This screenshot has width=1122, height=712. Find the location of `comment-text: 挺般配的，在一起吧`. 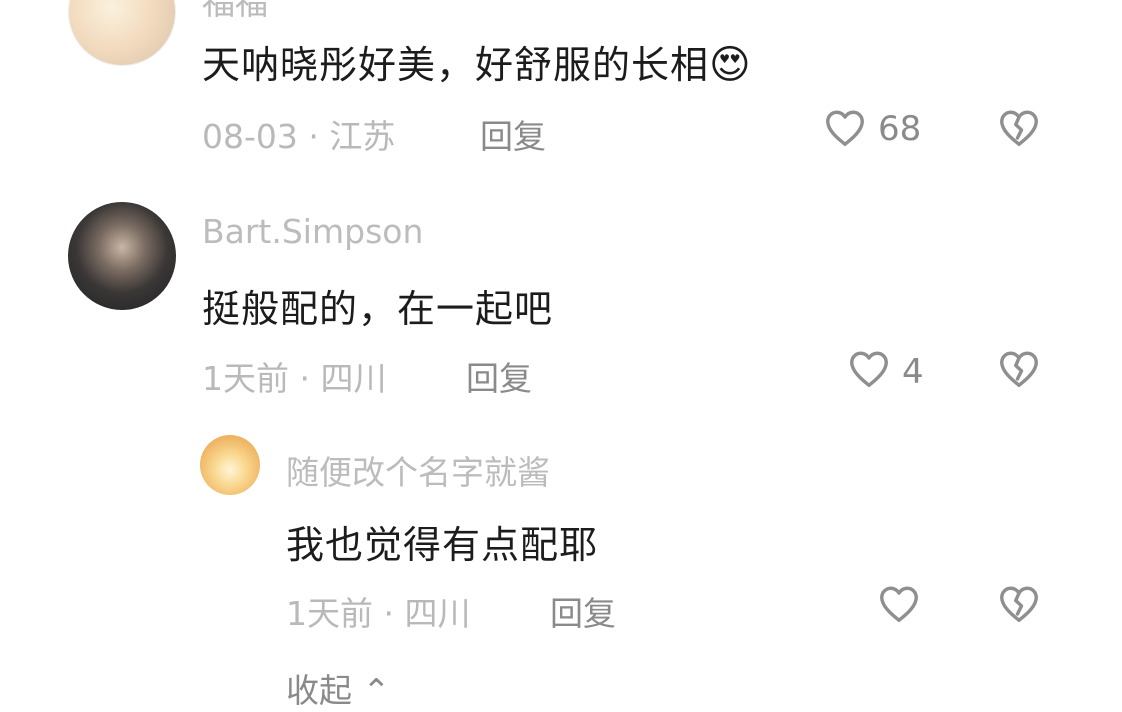

comment-text: 挺般配的，在一起吧 is located at coordinates (378, 309).